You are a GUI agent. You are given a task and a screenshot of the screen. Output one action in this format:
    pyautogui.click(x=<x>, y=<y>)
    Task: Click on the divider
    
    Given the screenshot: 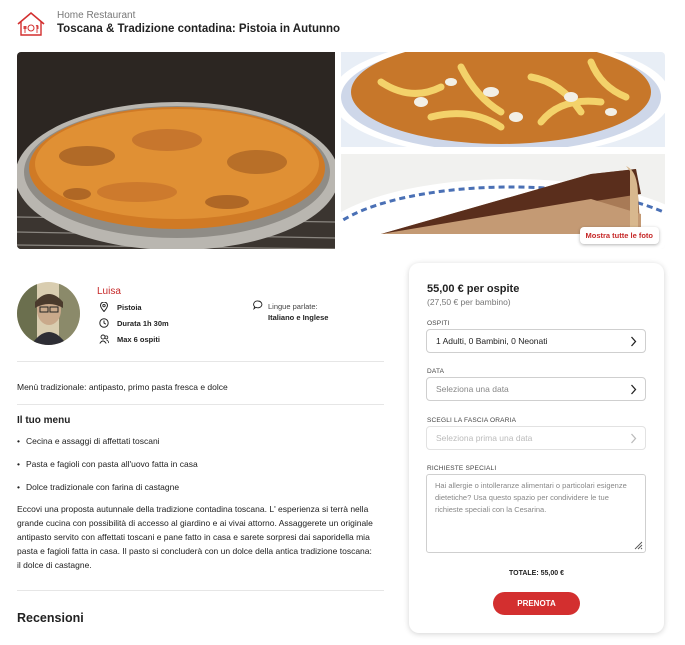 What is the action you would take?
    pyautogui.click(x=200, y=590)
    